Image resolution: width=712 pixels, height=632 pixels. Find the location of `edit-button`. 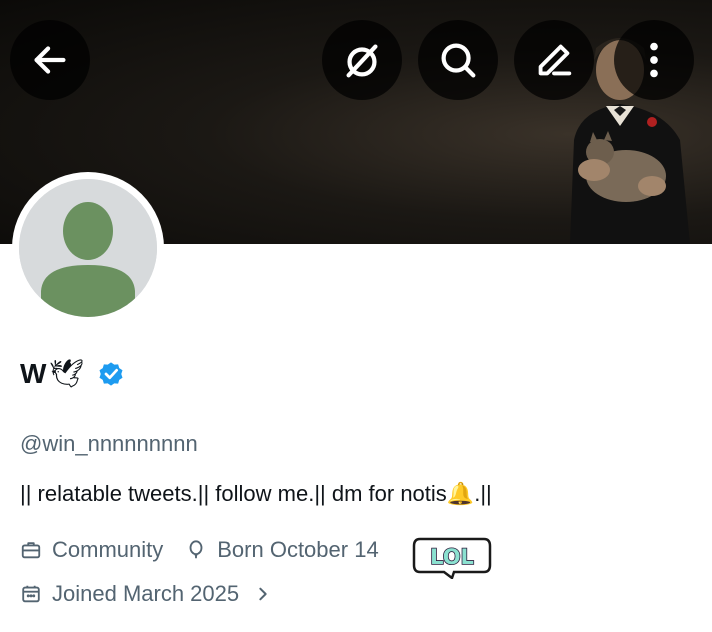

edit-button is located at coordinates (554, 60).